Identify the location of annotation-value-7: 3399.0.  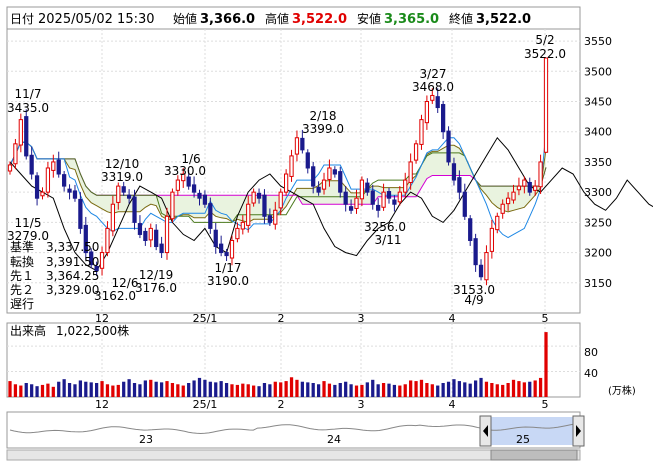
(323, 129).